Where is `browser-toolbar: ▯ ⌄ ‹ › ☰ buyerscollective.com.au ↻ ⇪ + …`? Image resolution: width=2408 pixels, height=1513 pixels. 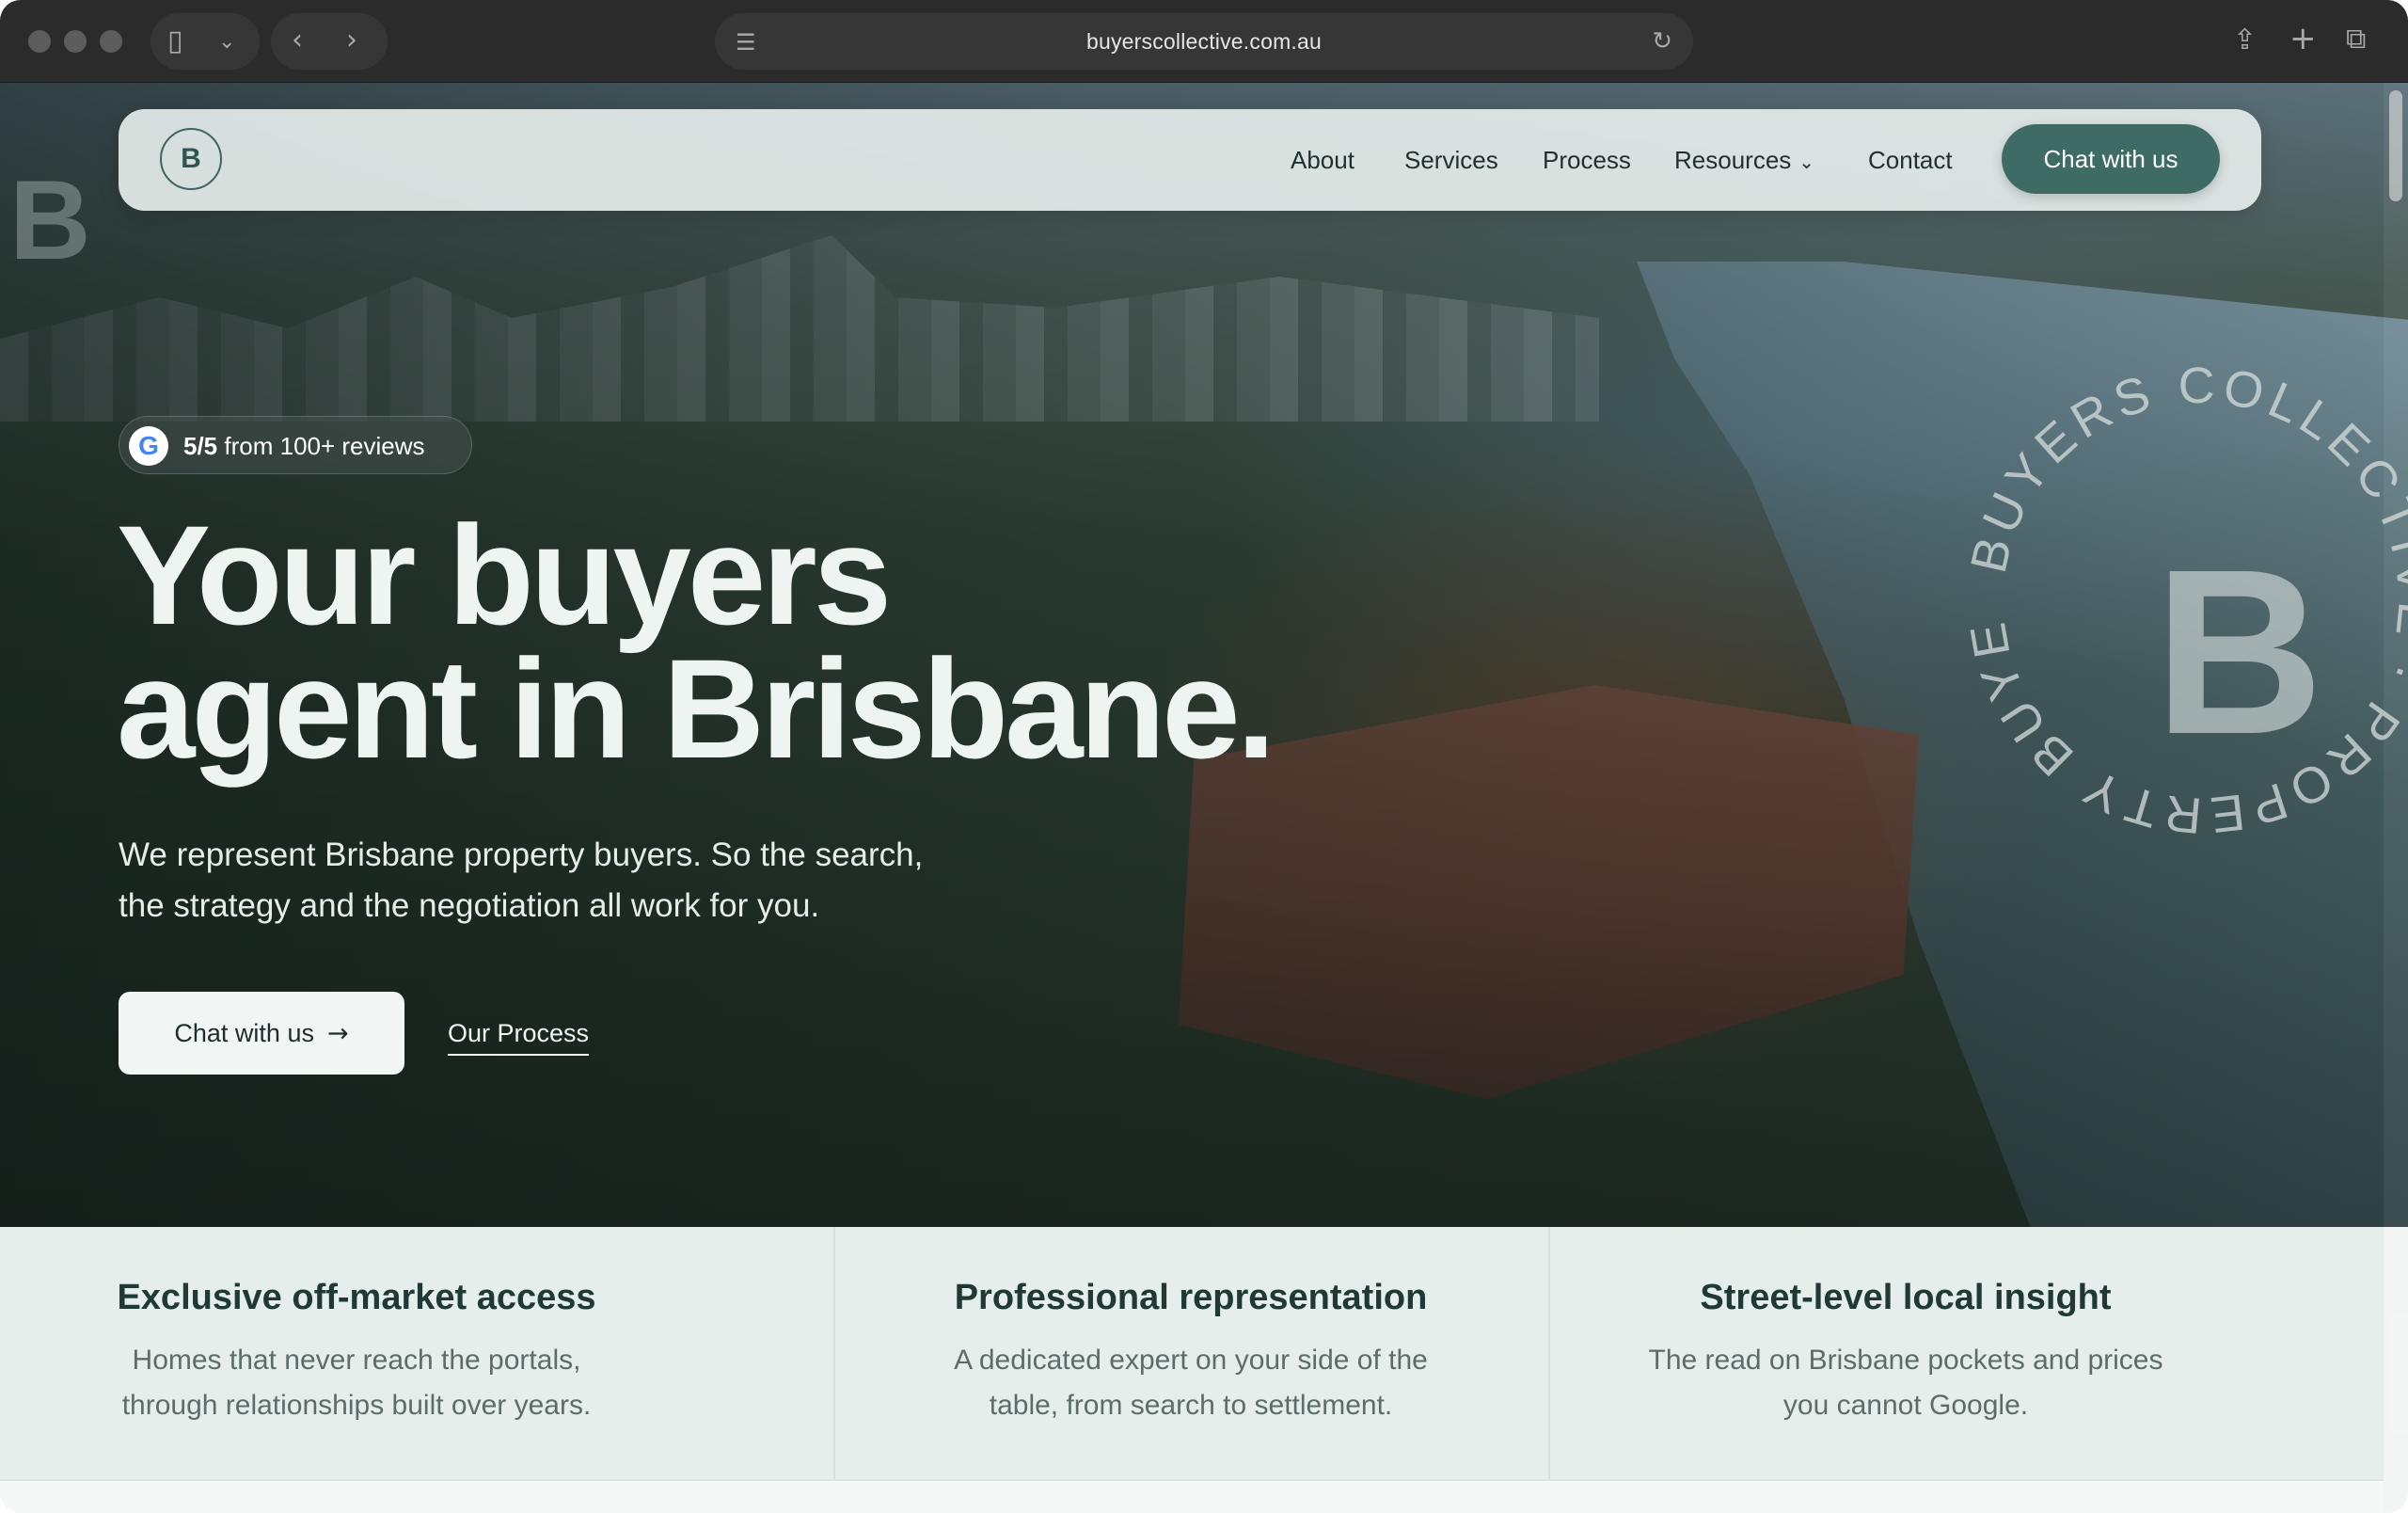 browser-toolbar: ▯ ⌄ ‹ › ☰ buyerscollective.com.au ↻ ⇪ + … is located at coordinates (1204, 41).